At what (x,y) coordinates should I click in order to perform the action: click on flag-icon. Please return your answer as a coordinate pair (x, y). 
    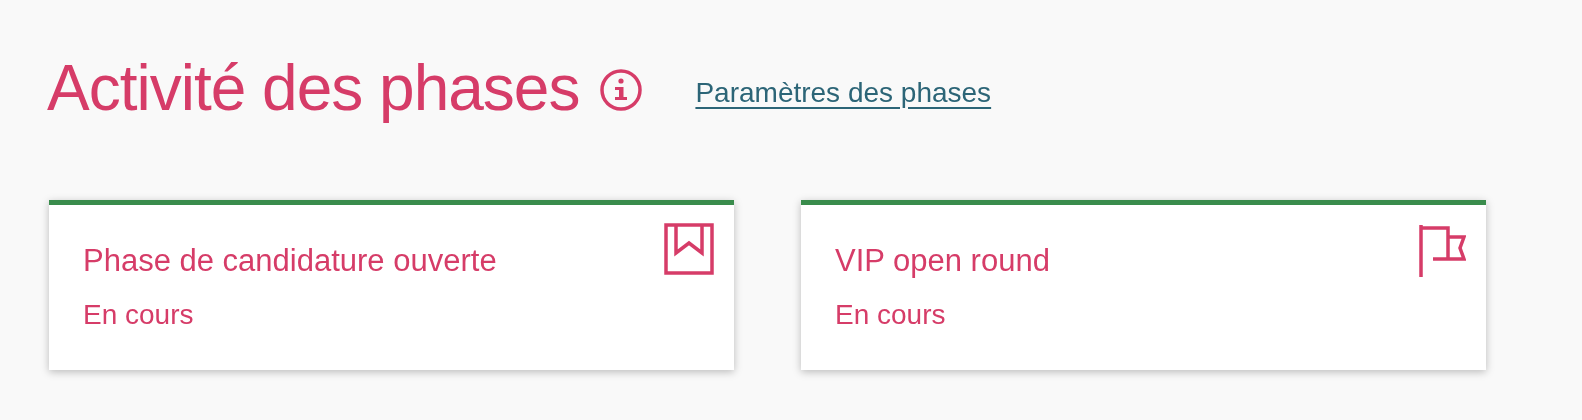
    Looking at the image, I should click on (1442, 251).